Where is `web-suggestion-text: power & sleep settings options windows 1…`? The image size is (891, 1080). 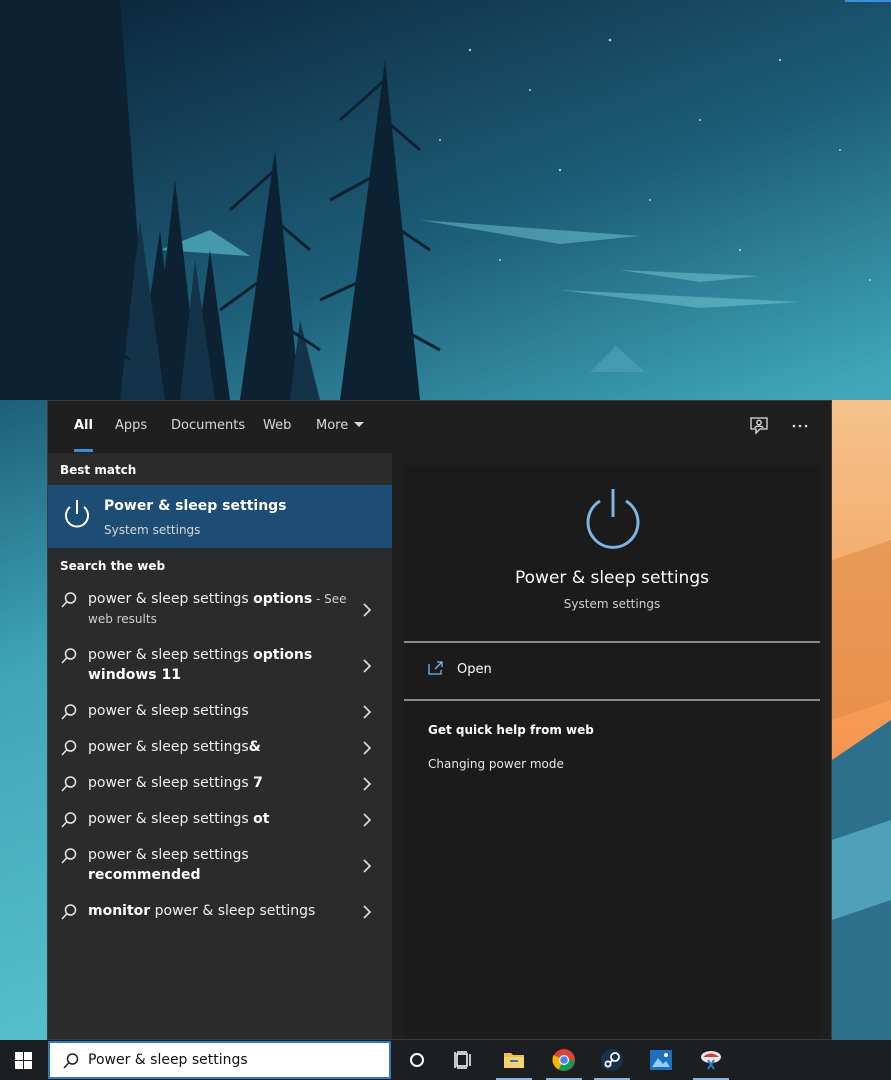 web-suggestion-text: power & sleep settings options windows 1… is located at coordinates (200, 665).